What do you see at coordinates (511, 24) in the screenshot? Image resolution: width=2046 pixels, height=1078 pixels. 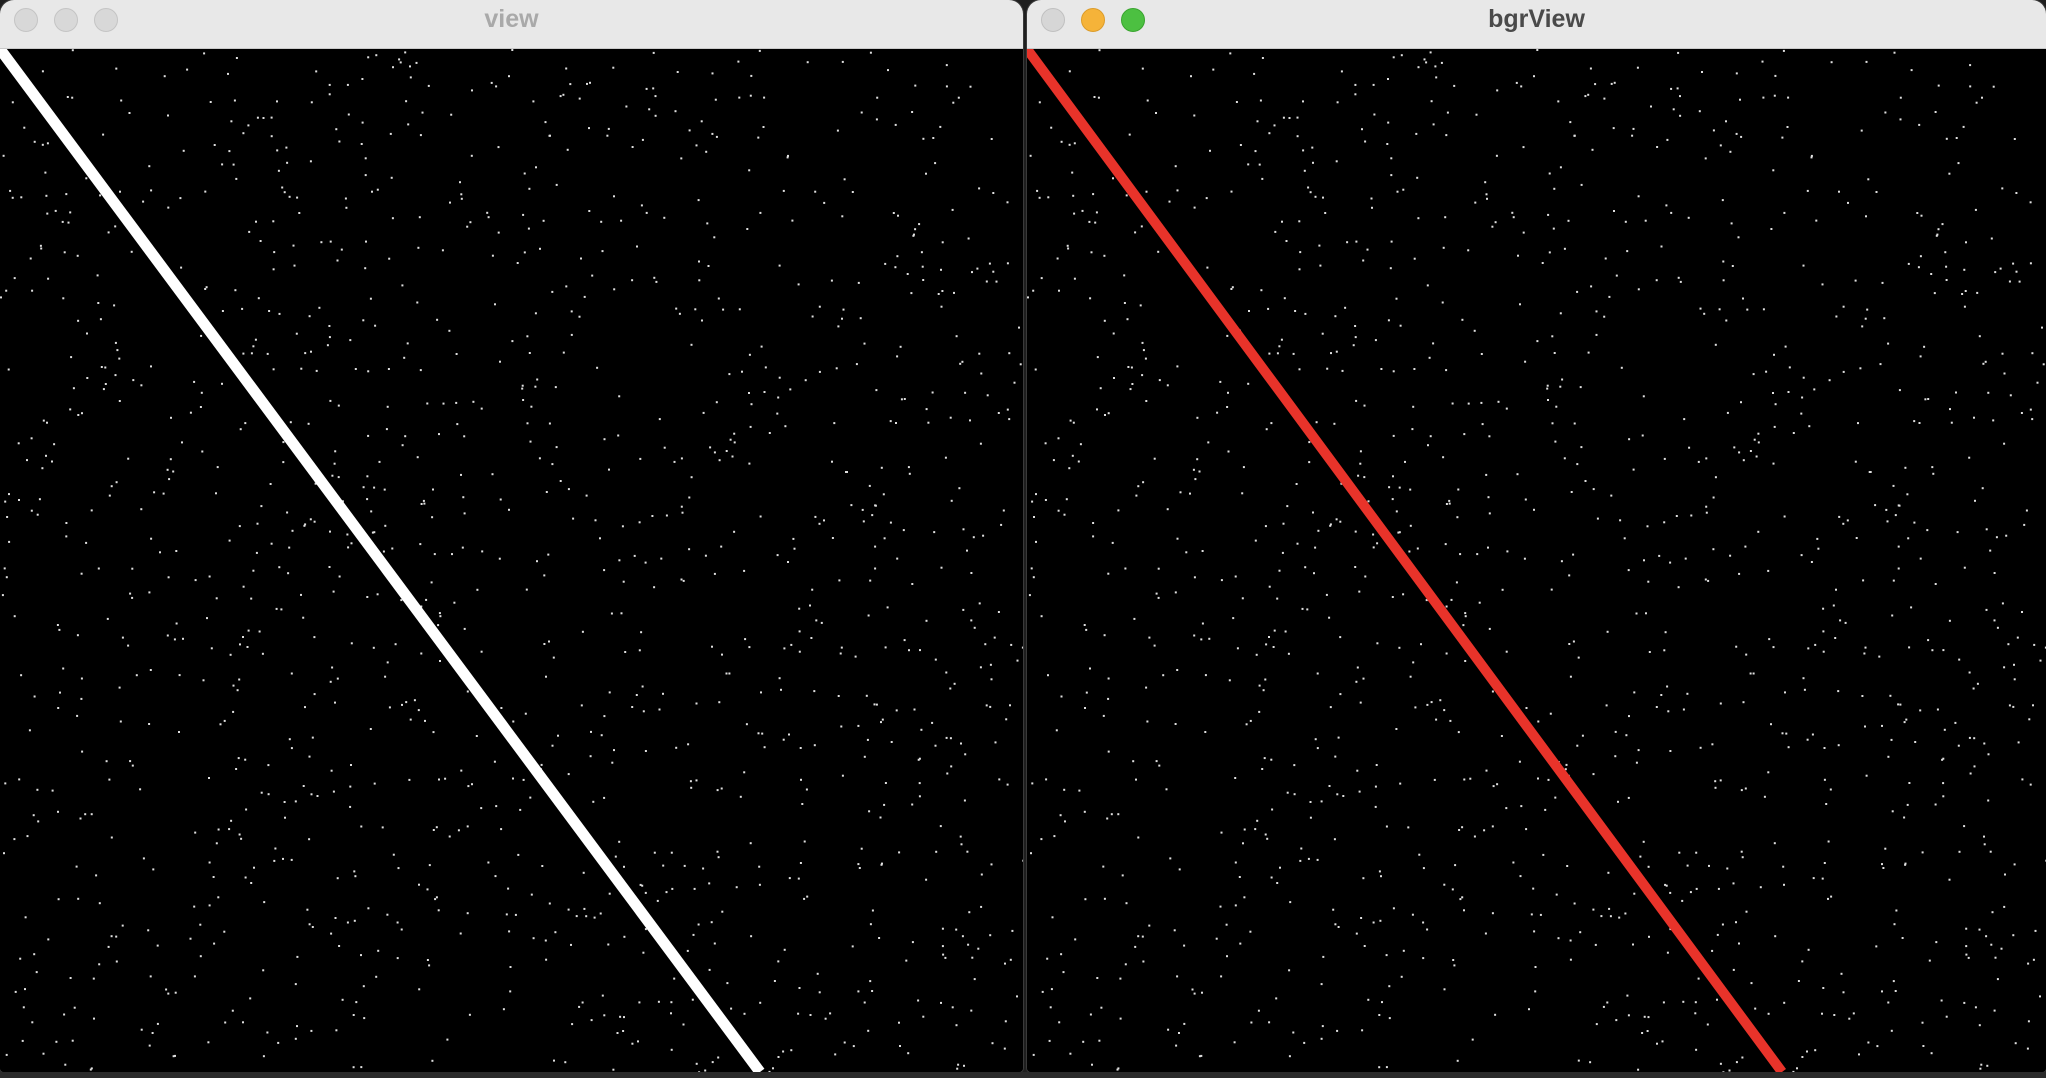 I see `view-titlebar: view` at bounding box center [511, 24].